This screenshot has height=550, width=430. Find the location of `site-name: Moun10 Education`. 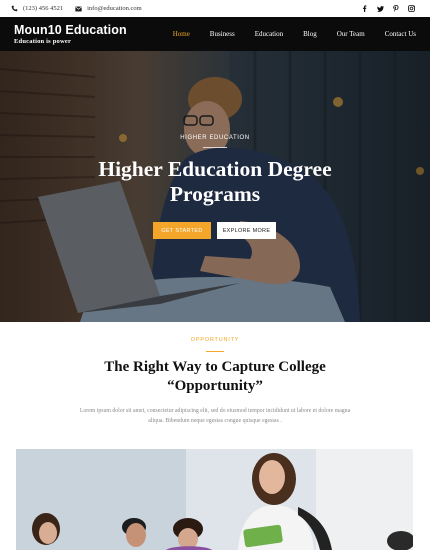

site-name: Moun10 Education is located at coordinates (70, 30).